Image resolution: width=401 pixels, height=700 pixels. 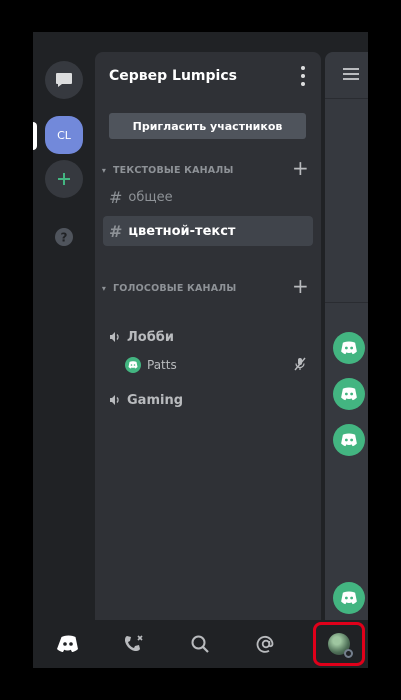 What do you see at coordinates (208, 400) in the screenshot?
I see `voice-channel-item: Gaming` at bounding box center [208, 400].